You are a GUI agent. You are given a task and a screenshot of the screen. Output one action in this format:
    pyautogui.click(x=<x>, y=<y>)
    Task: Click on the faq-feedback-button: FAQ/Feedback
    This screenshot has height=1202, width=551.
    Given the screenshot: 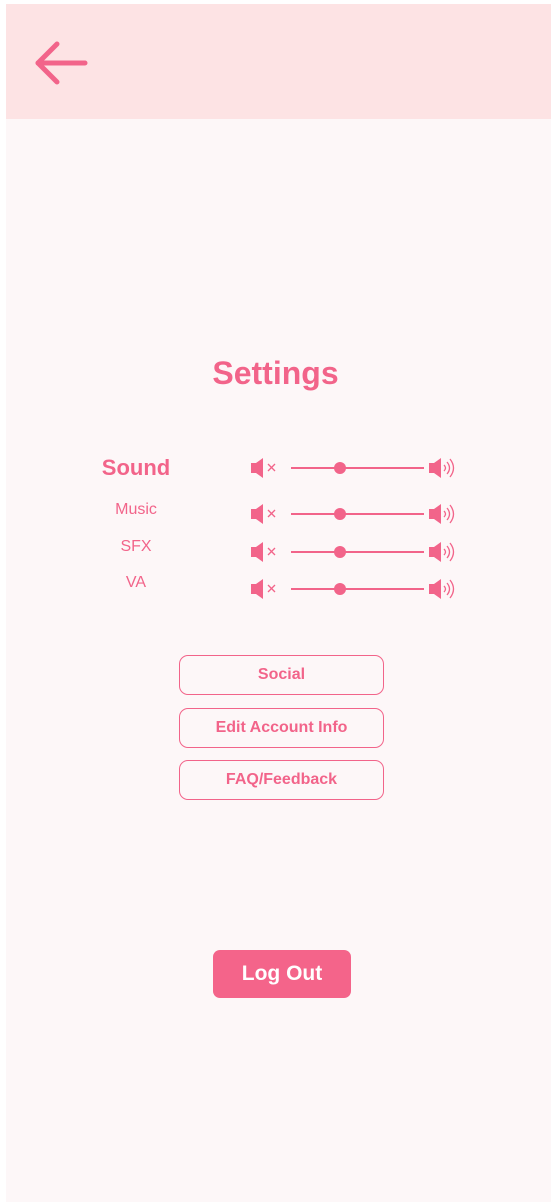 What is the action you would take?
    pyautogui.click(x=281, y=780)
    